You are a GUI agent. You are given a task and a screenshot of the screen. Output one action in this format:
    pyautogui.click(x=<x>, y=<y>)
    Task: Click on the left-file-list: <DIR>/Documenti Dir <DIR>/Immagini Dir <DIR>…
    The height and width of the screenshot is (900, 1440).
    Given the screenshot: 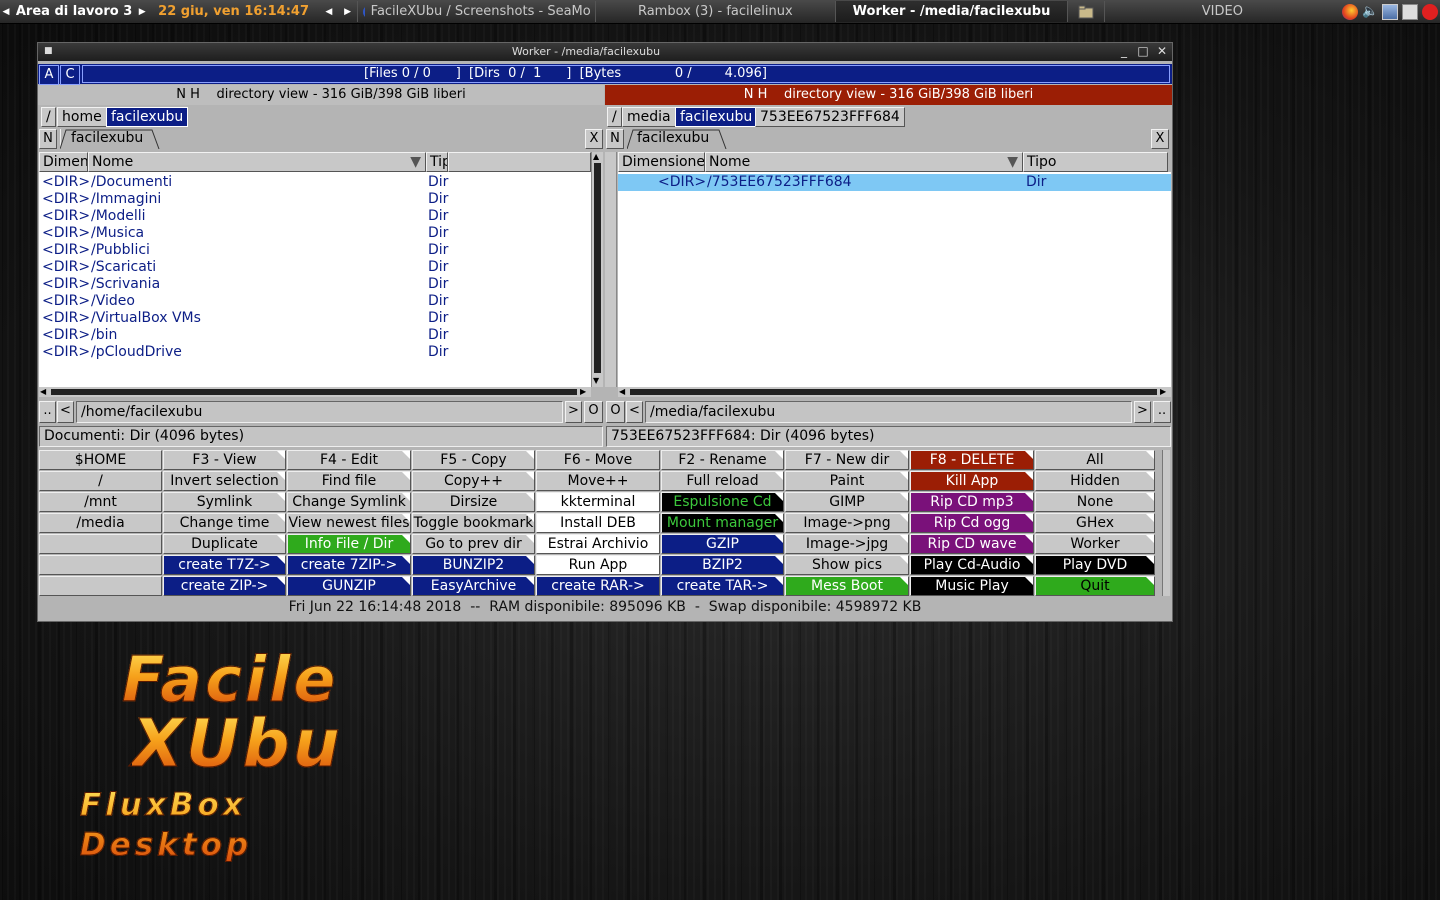 What is the action you would take?
    pyautogui.click(x=315, y=279)
    